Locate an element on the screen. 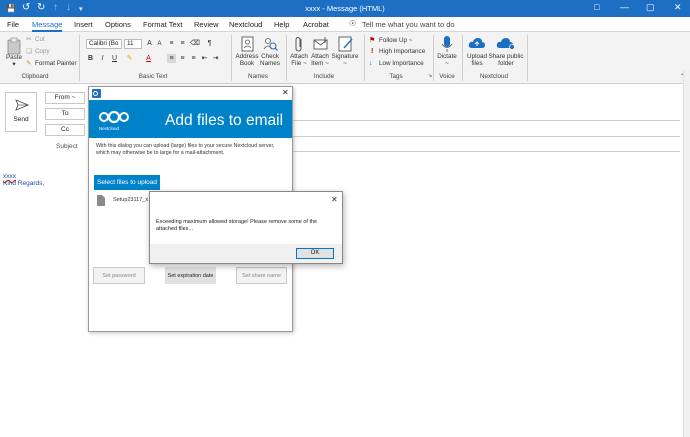 The height and width of the screenshot is (437, 690). high-importance-button: High Importance is located at coordinates (402, 51).